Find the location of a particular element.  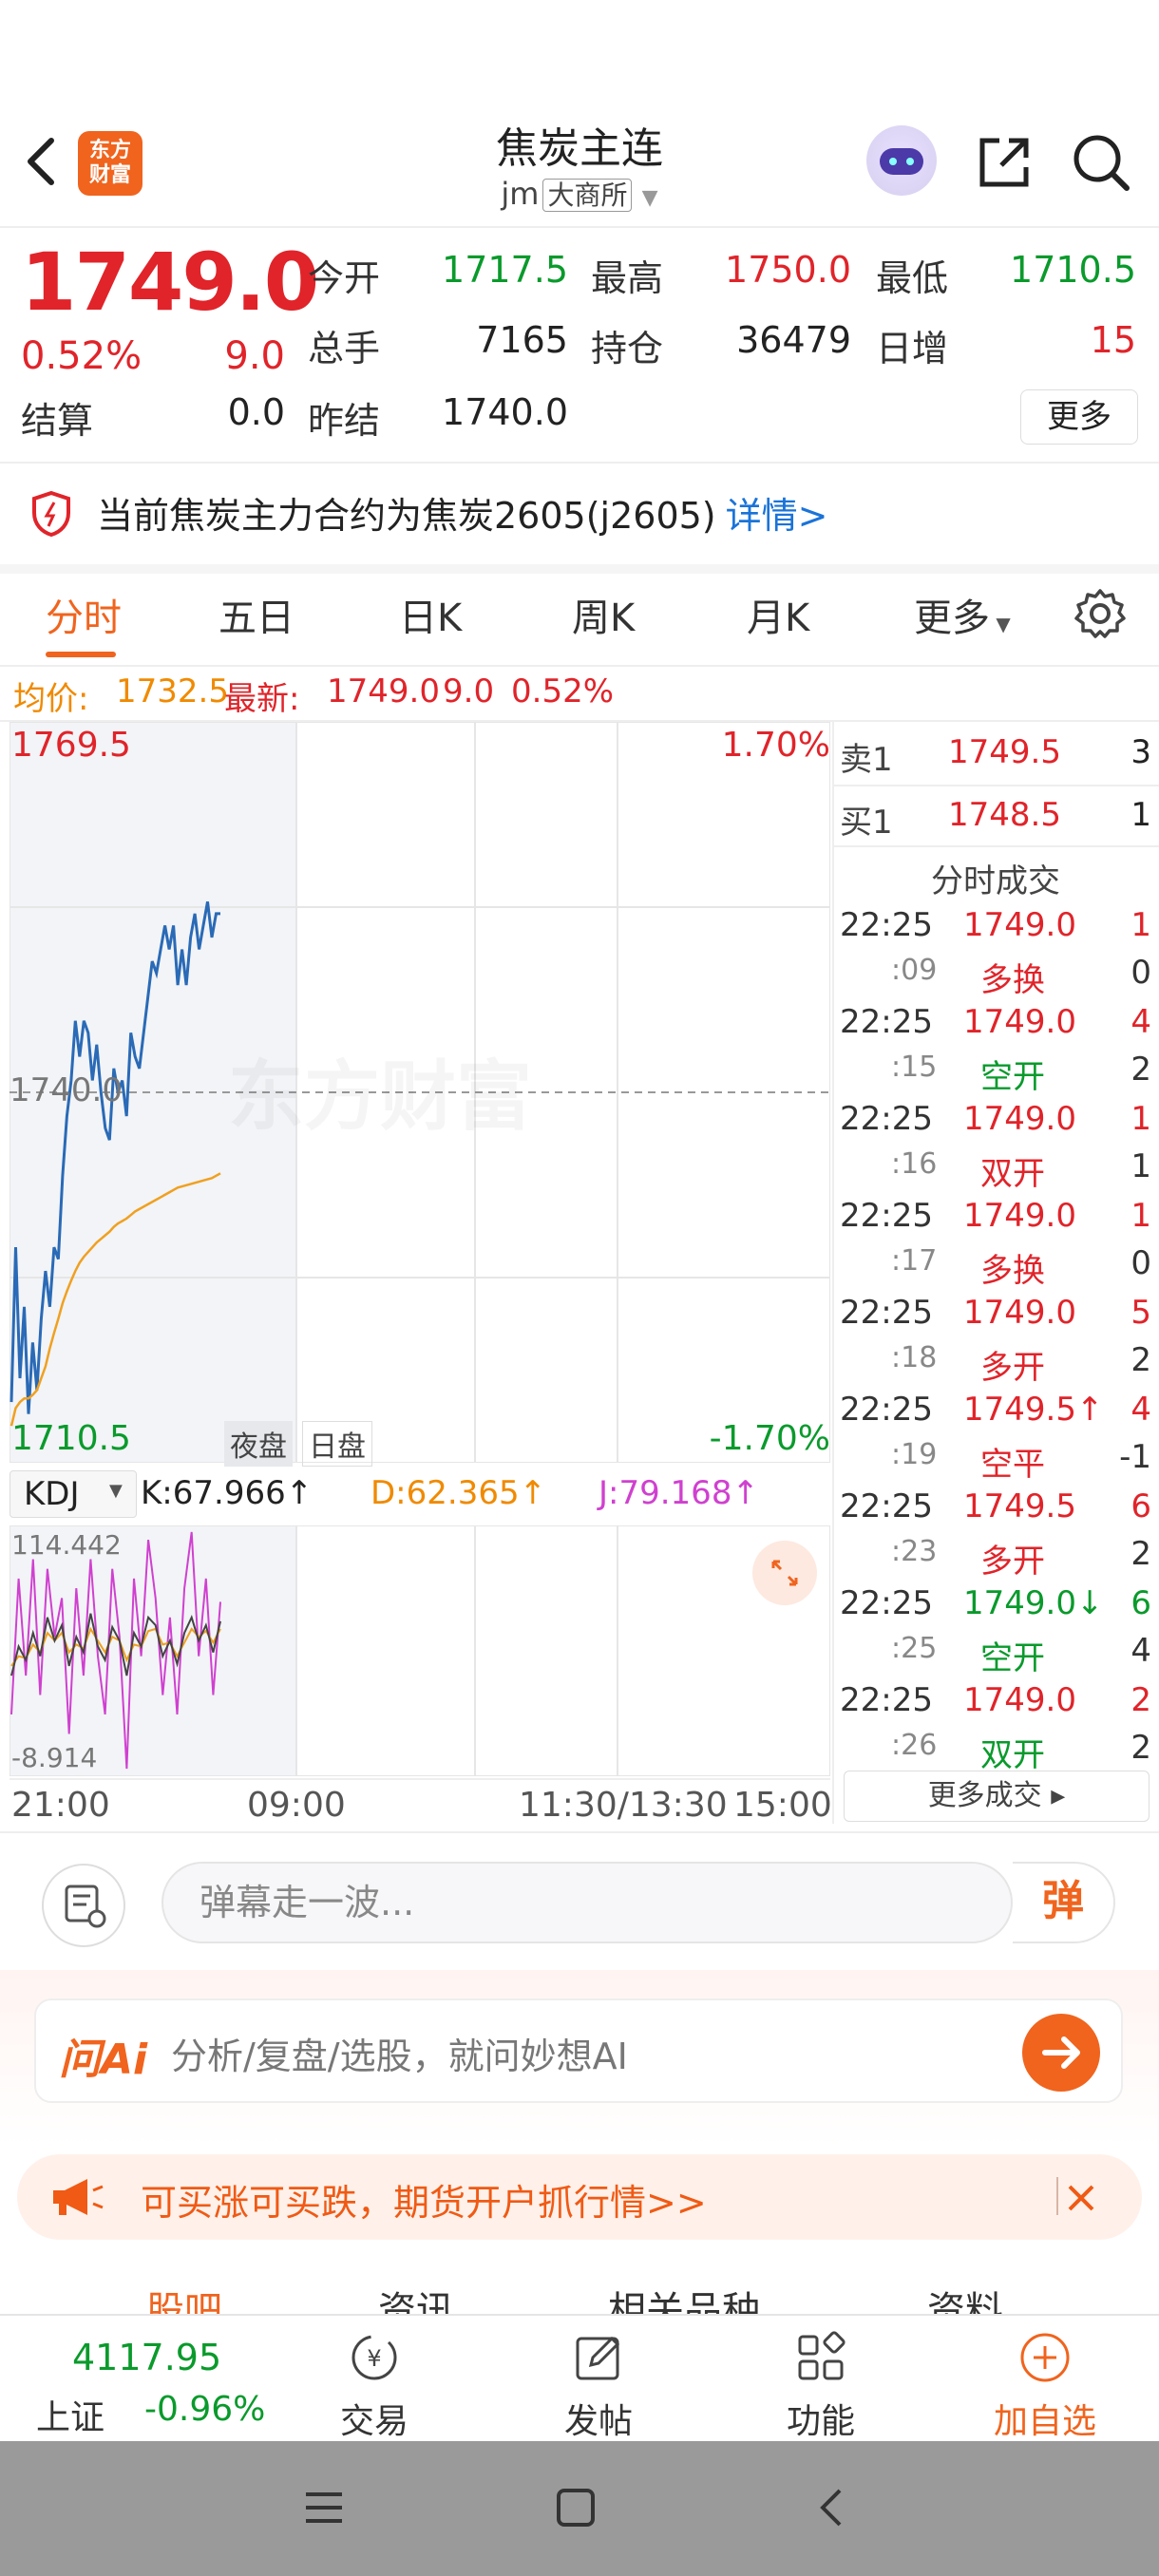

day-session-button: 日盘 is located at coordinates (337, 1444).